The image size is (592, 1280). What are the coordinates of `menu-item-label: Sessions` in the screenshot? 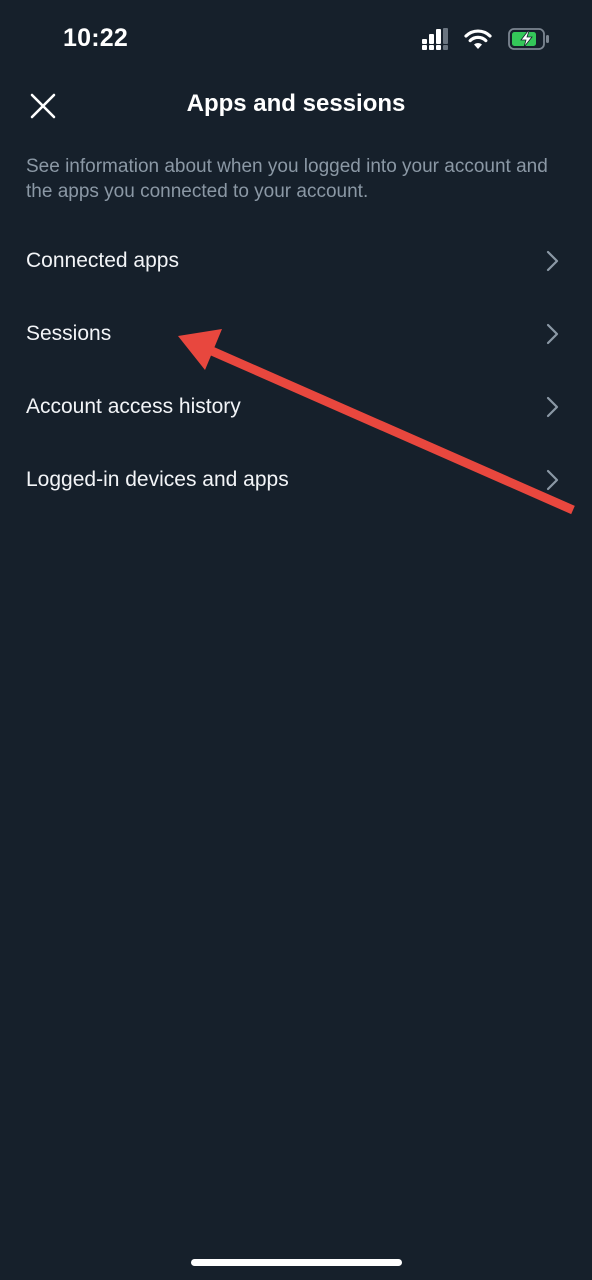 It's located at (69, 333).